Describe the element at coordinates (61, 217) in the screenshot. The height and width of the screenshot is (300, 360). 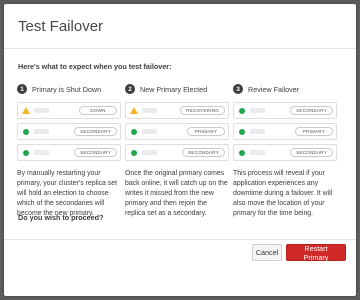
I see `confirm-question: Do you wish to proceed?` at that location.